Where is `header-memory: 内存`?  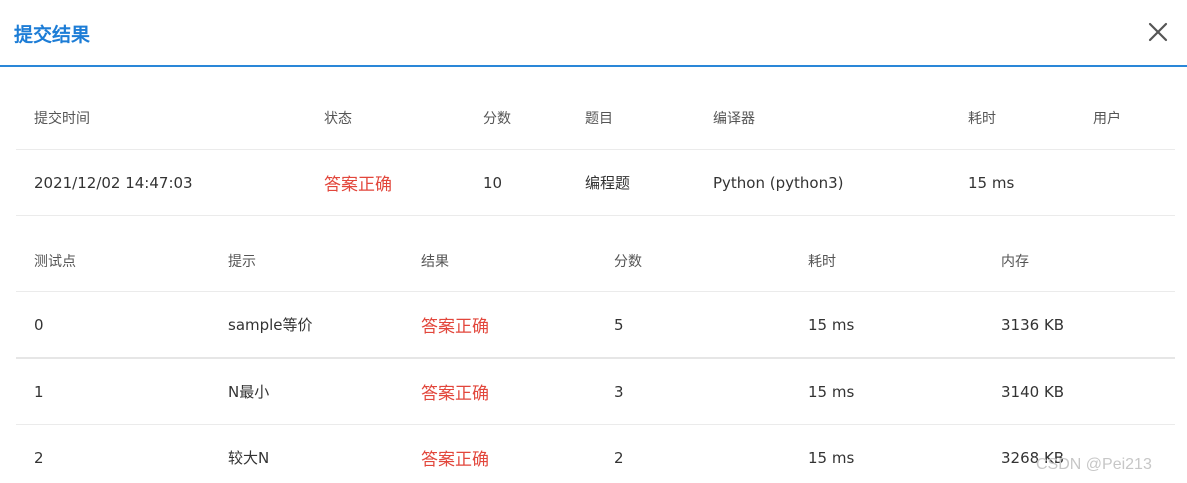
header-memory: 内存 is located at coordinates (1015, 261).